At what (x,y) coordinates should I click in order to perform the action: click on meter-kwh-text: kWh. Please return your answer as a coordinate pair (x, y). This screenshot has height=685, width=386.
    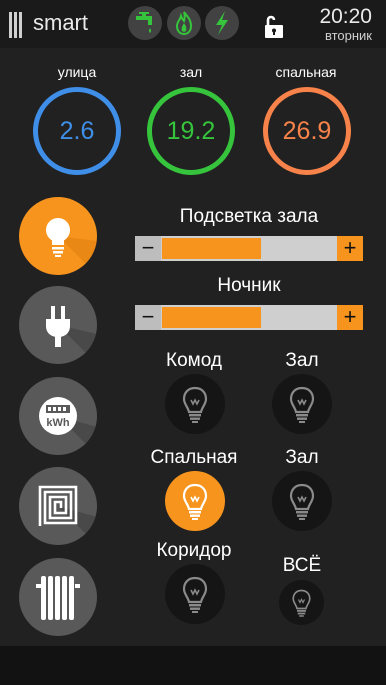
    Looking at the image, I should click on (58, 423).